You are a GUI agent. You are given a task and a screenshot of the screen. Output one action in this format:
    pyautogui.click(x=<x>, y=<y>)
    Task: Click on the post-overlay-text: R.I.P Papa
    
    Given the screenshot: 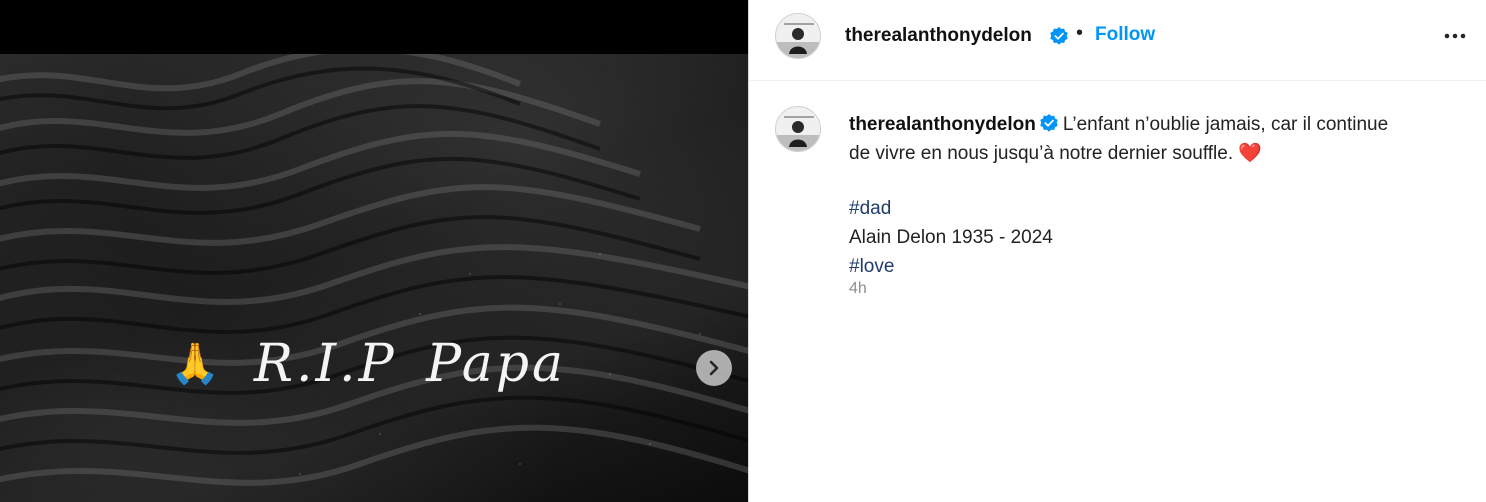 What is the action you would take?
    pyautogui.click(x=410, y=364)
    